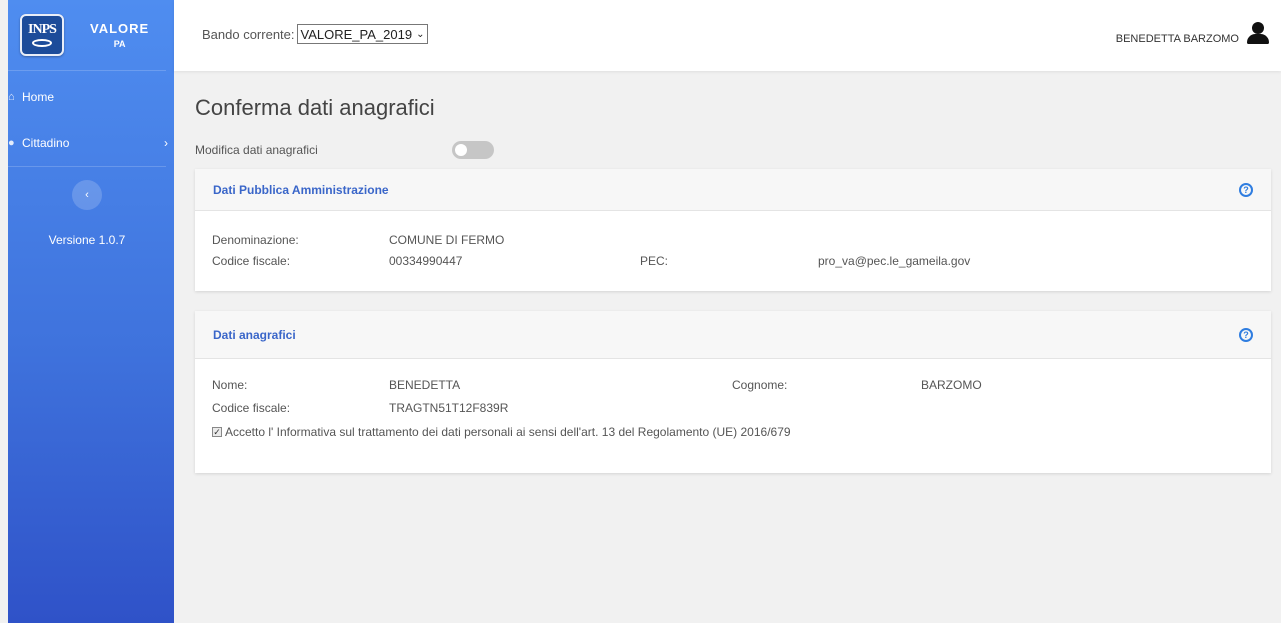 The image size is (1281, 623). What do you see at coordinates (315, 107) in the screenshot?
I see `page-title: Conferma dati anagrafici` at bounding box center [315, 107].